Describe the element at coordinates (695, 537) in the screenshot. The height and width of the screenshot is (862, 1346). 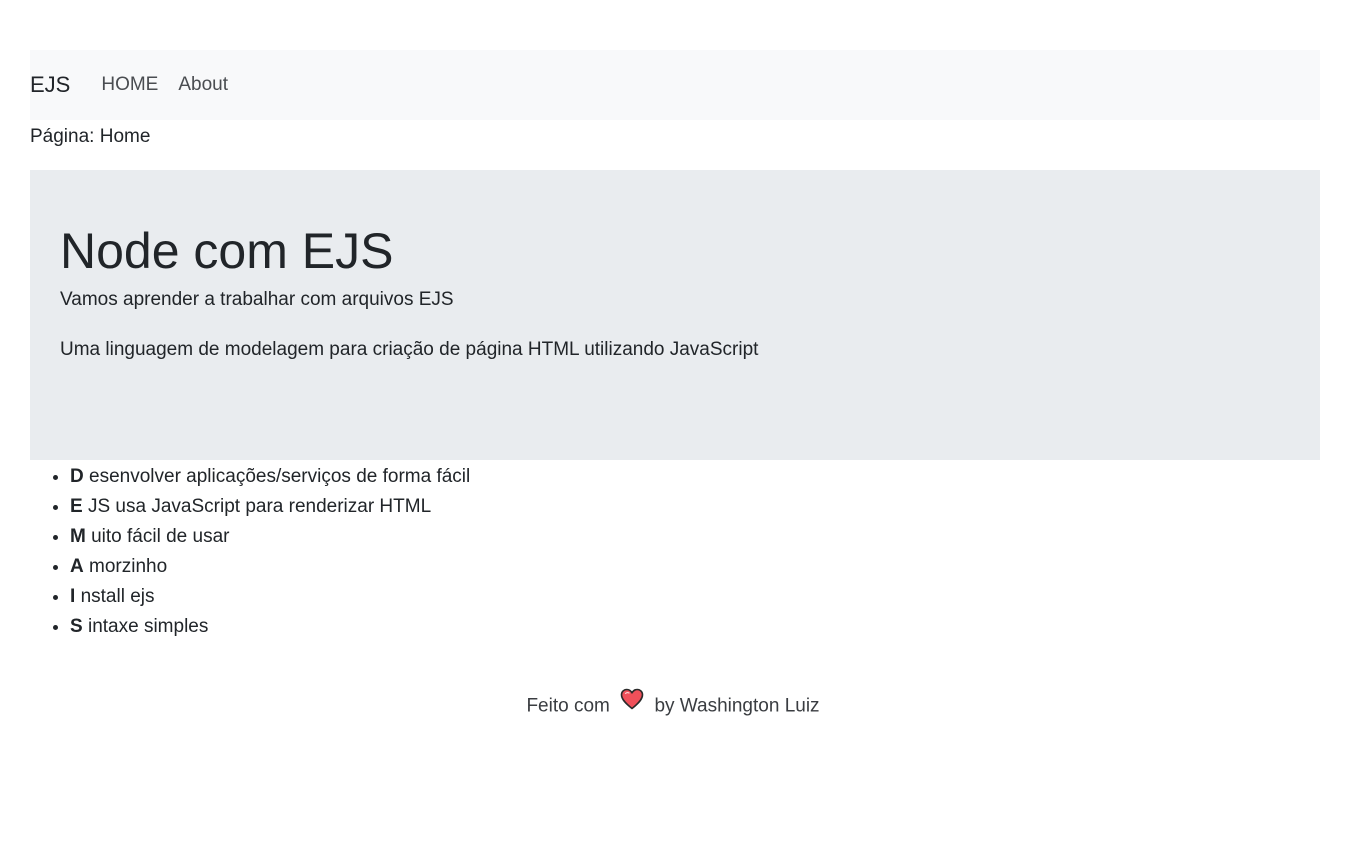
I see `list-item: M uito fácil de usar` at that location.